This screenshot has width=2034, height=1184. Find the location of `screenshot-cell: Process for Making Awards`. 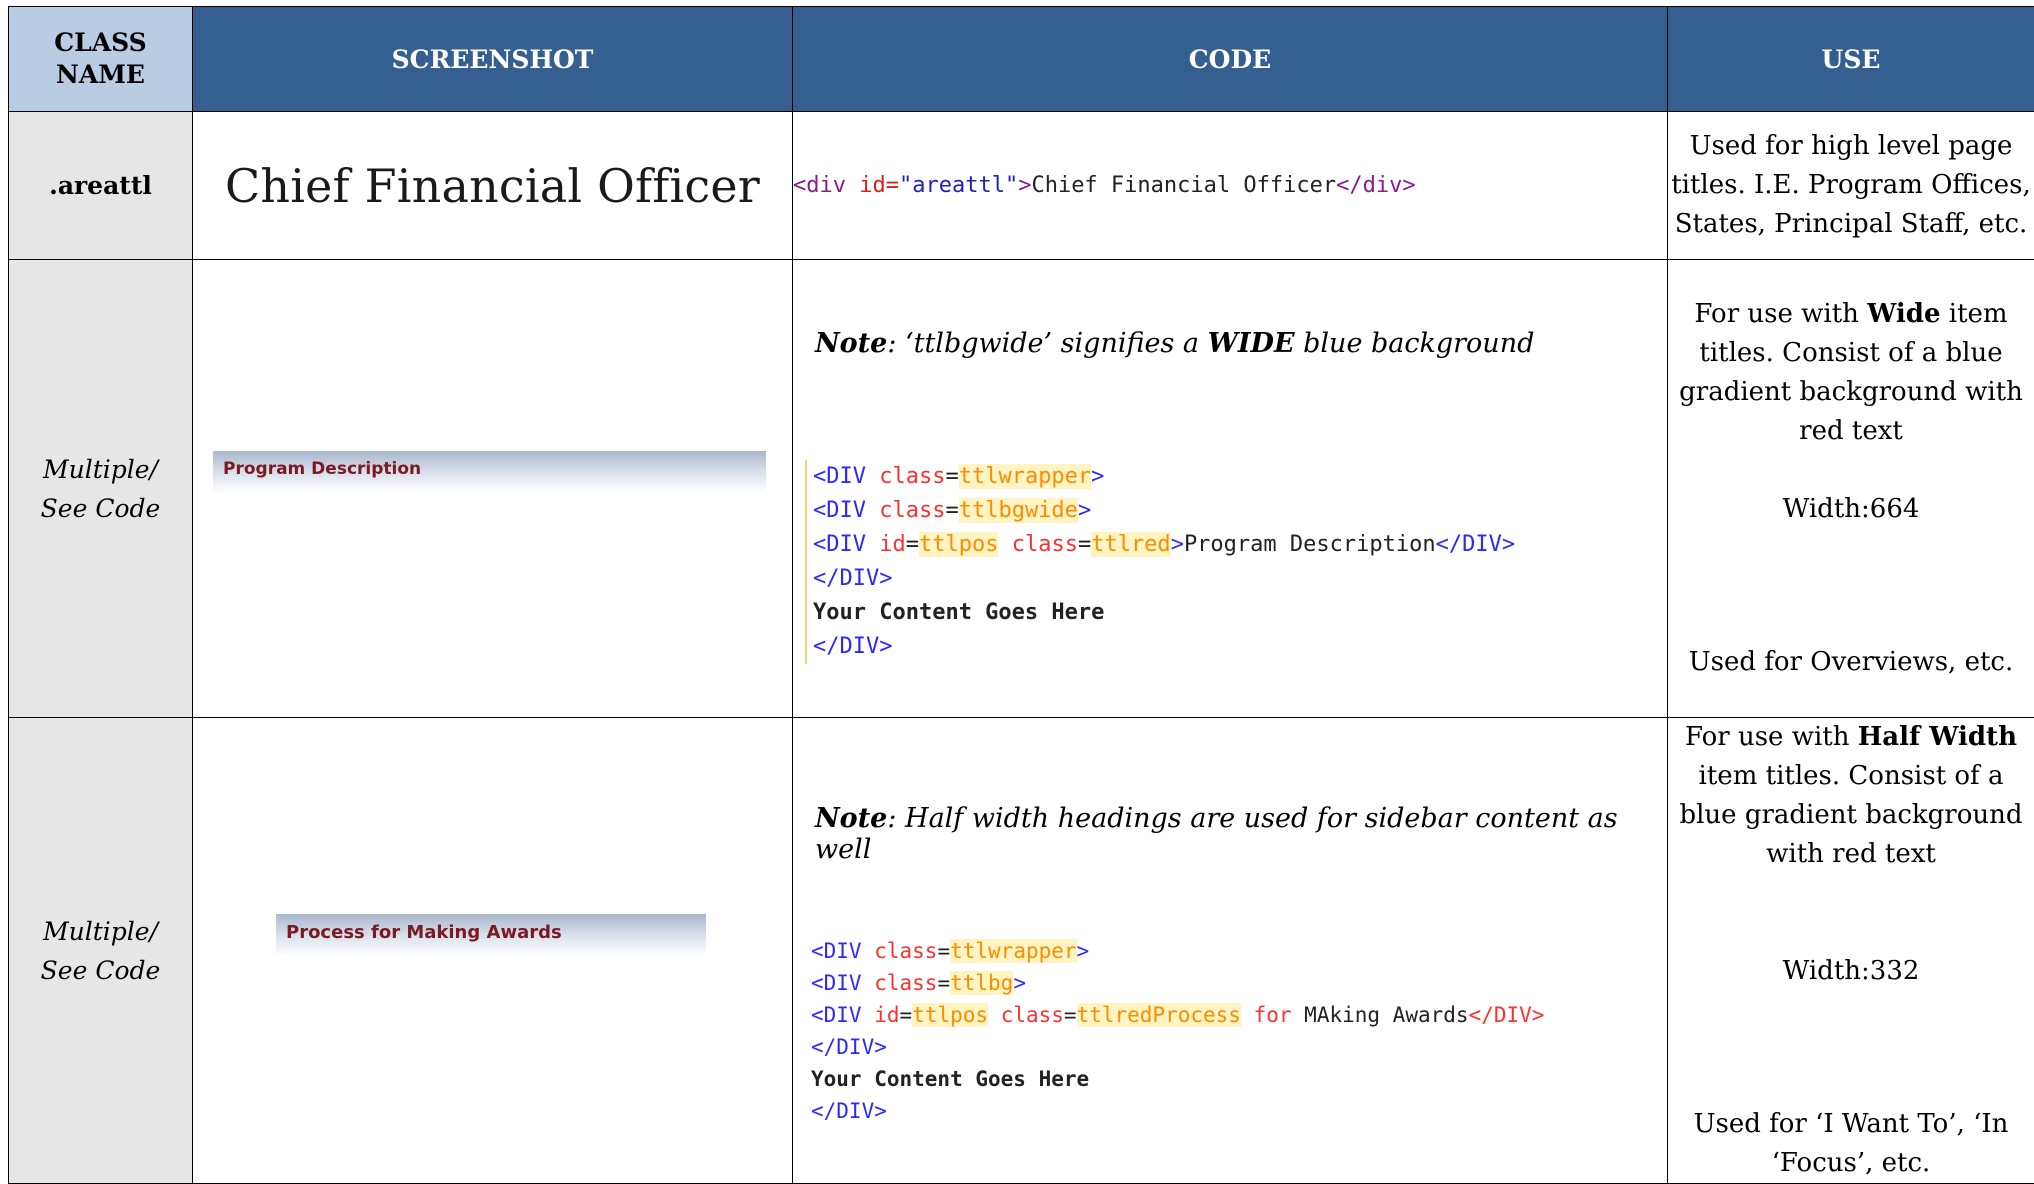

screenshot-cell: Process for Making Awards is located at coordinates (493, 951).